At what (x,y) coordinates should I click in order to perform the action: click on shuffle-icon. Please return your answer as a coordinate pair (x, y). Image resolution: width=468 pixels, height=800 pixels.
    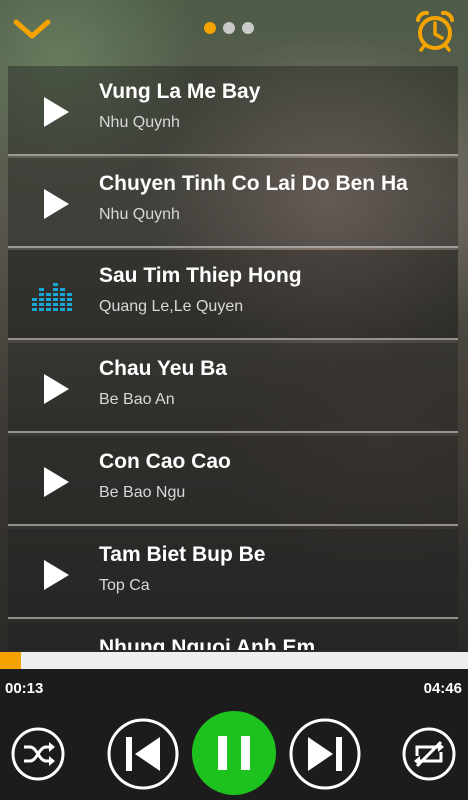
    Looking at the image, I should click on (38, 754).